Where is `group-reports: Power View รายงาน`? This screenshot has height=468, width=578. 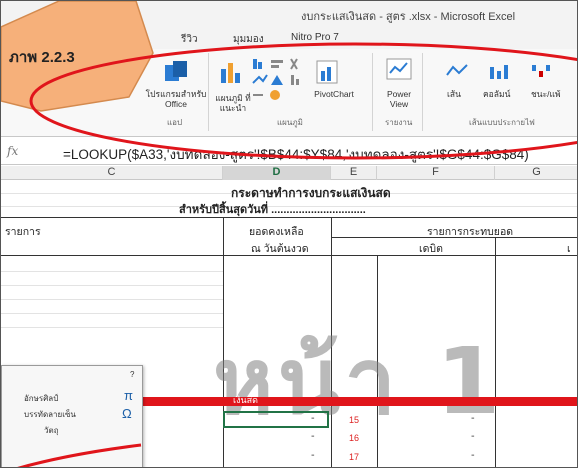
group-reports: Power View รายงาน is located at coordinates (399, 92).